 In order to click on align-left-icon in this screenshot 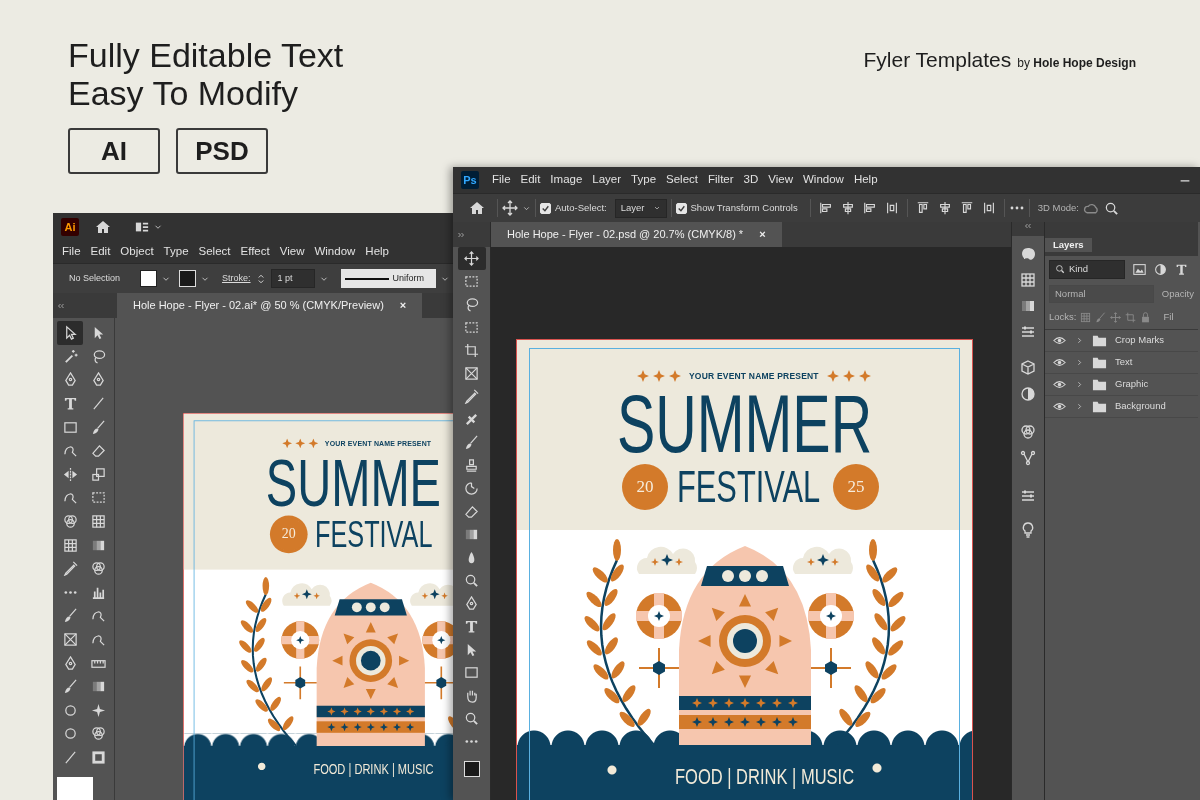, I will do `click(825, 208)`.